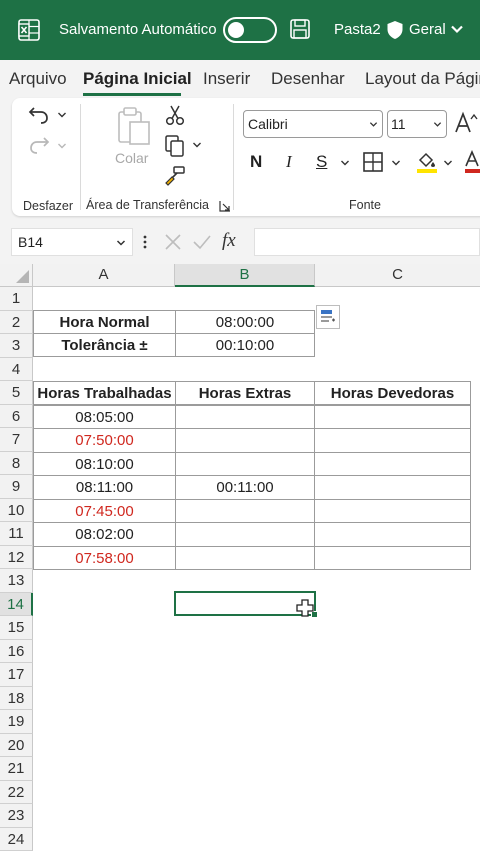 The width and height of the screenshot is (480, 854). What do you see at coordinates (392, 510) in the screenshot?
I see `cell-c10` at bounding box center [392, 510].